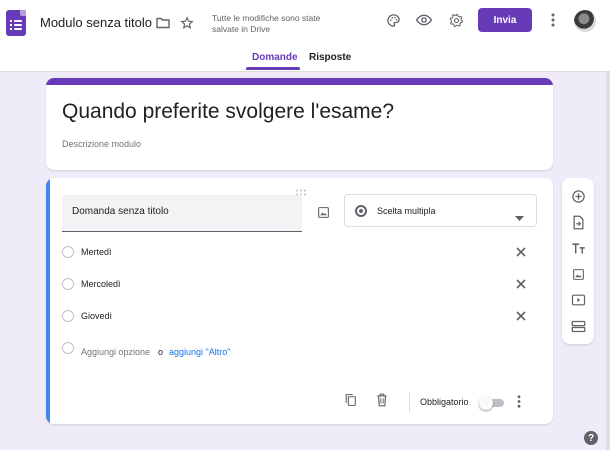  Describe the element at coordinates (96, 316) in the screenshot. I see `option-label: Giovedì` at that location.